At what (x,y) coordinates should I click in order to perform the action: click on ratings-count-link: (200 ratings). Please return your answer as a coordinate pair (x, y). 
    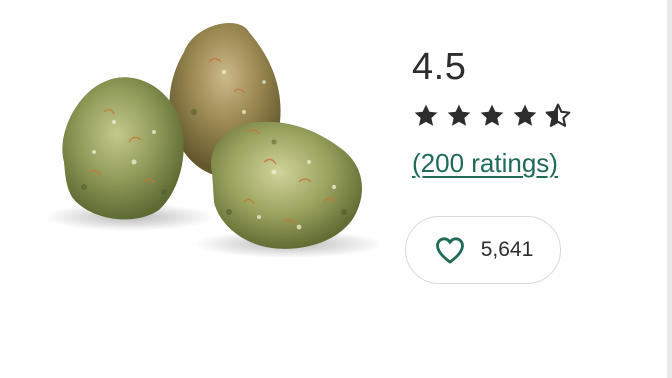
    Looking at the image, I should click on (485, 163).